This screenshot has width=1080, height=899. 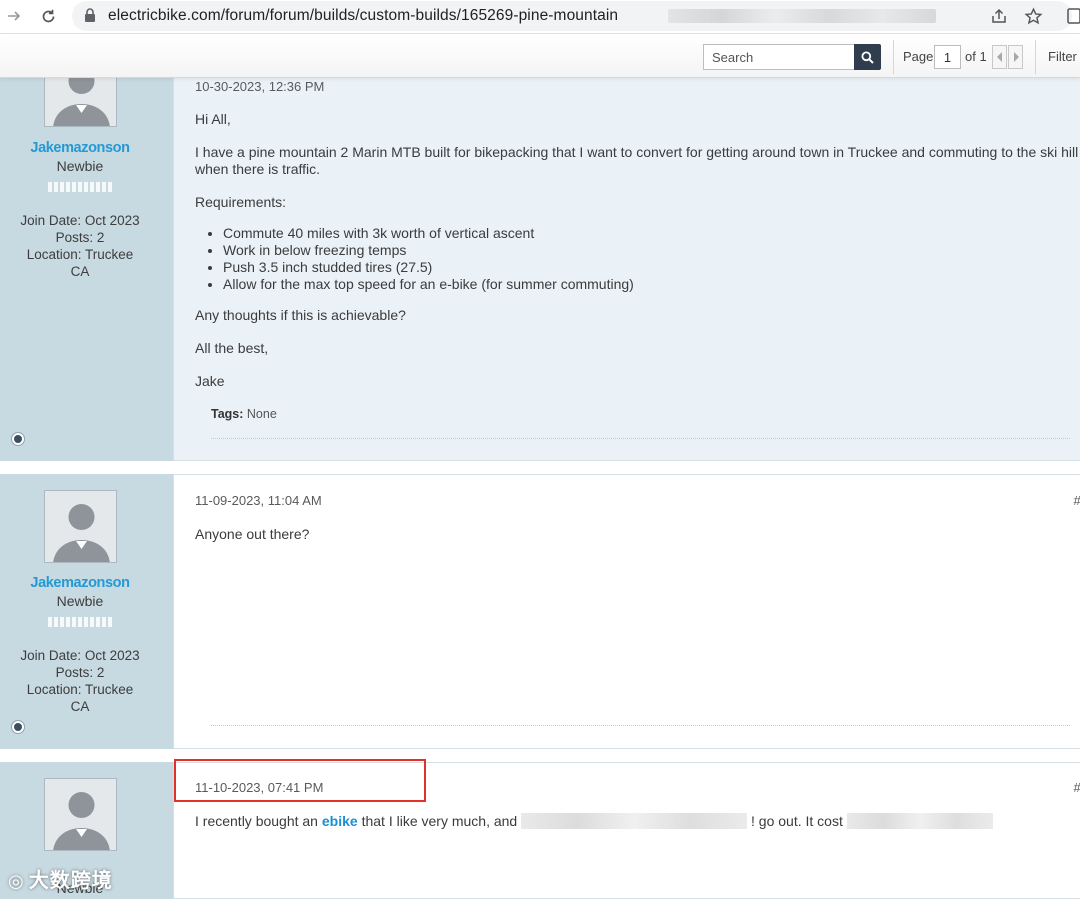 What do you see at coordinates (651, 267) in the screenshot?
I see `list-item: Push 3.5 inch studded tires (27.5)` at bounding box center [651, 267].